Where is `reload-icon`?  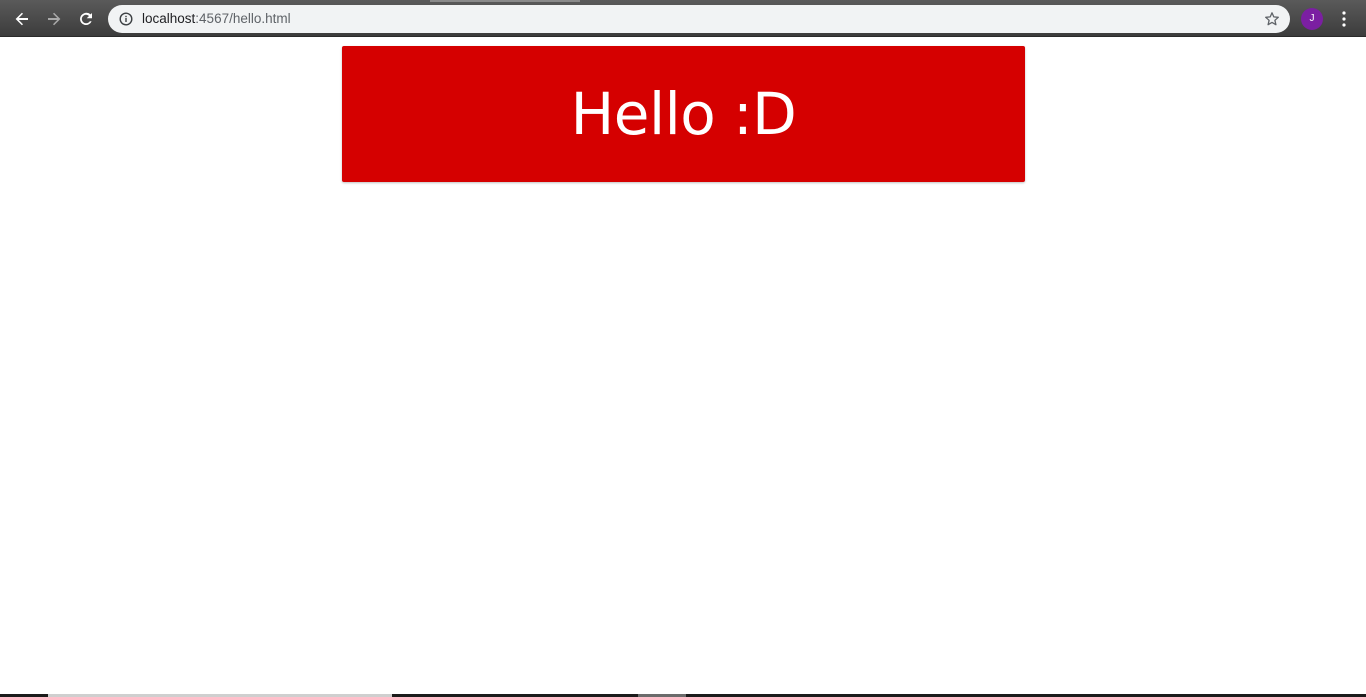
reload-icon is located at coordinates (85, 19).